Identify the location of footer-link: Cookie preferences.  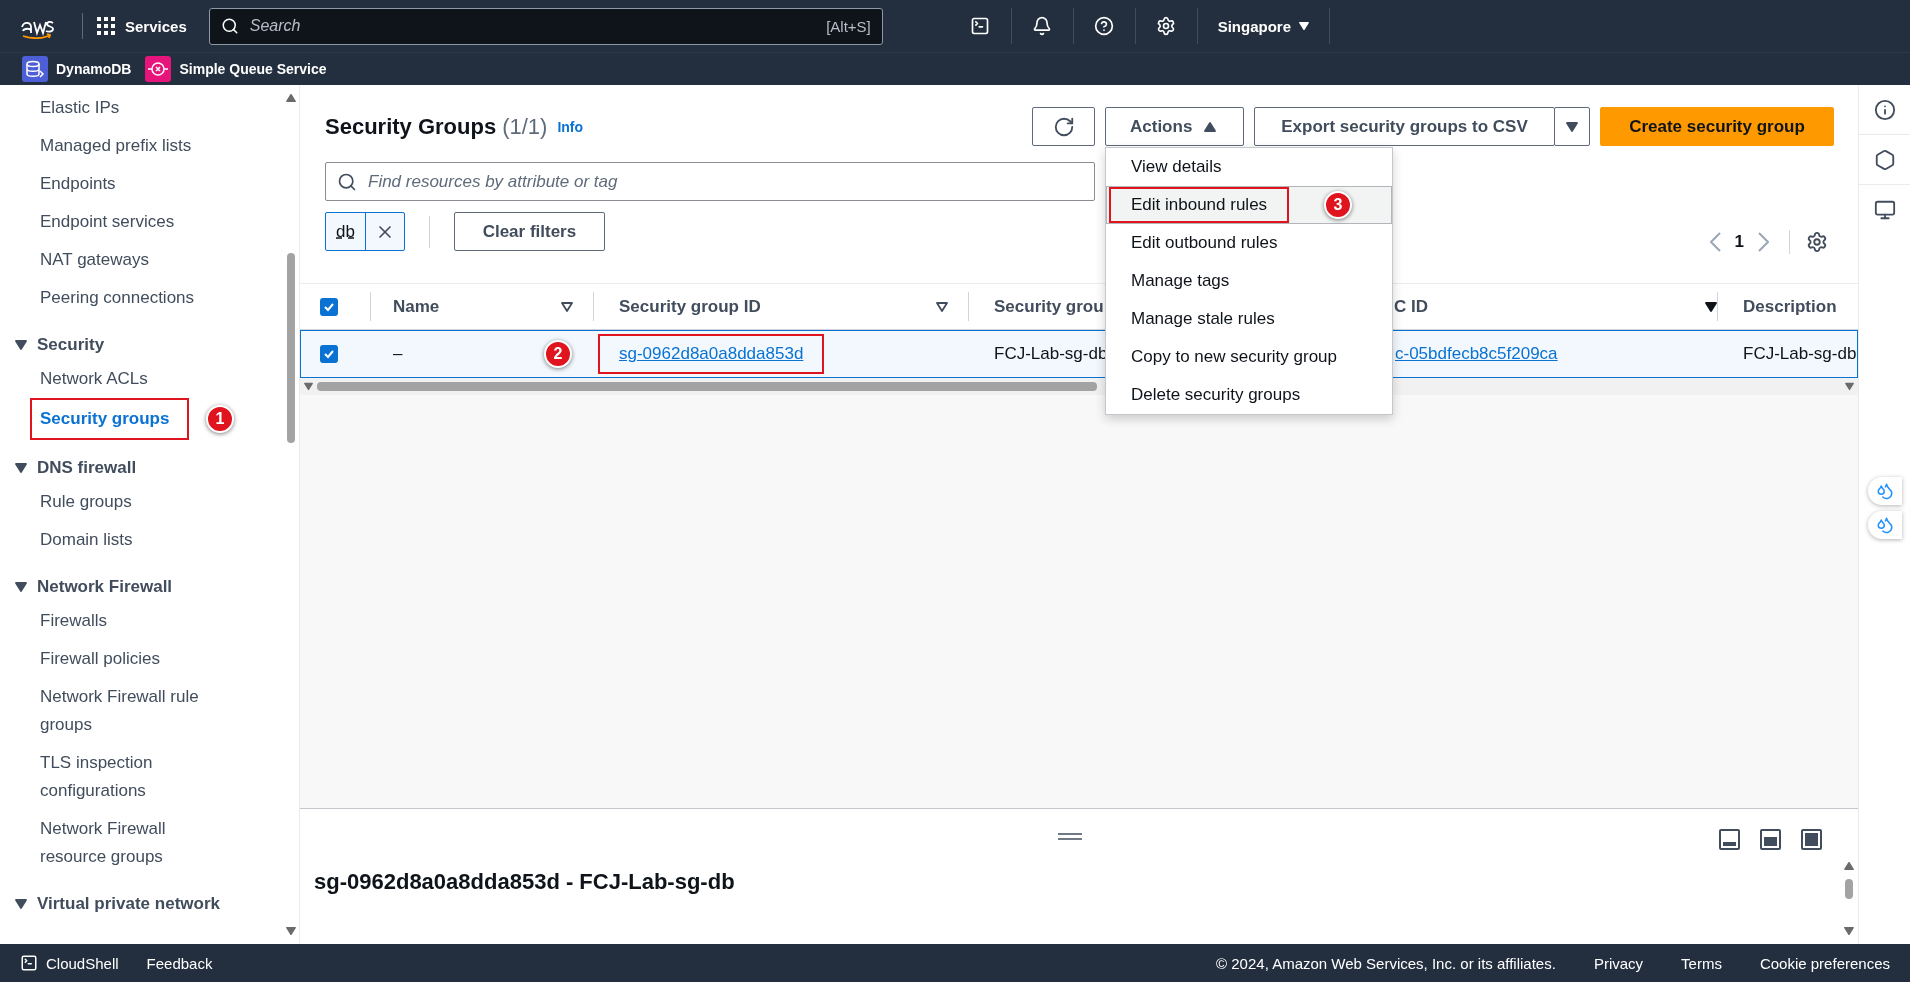
(1824, 963).